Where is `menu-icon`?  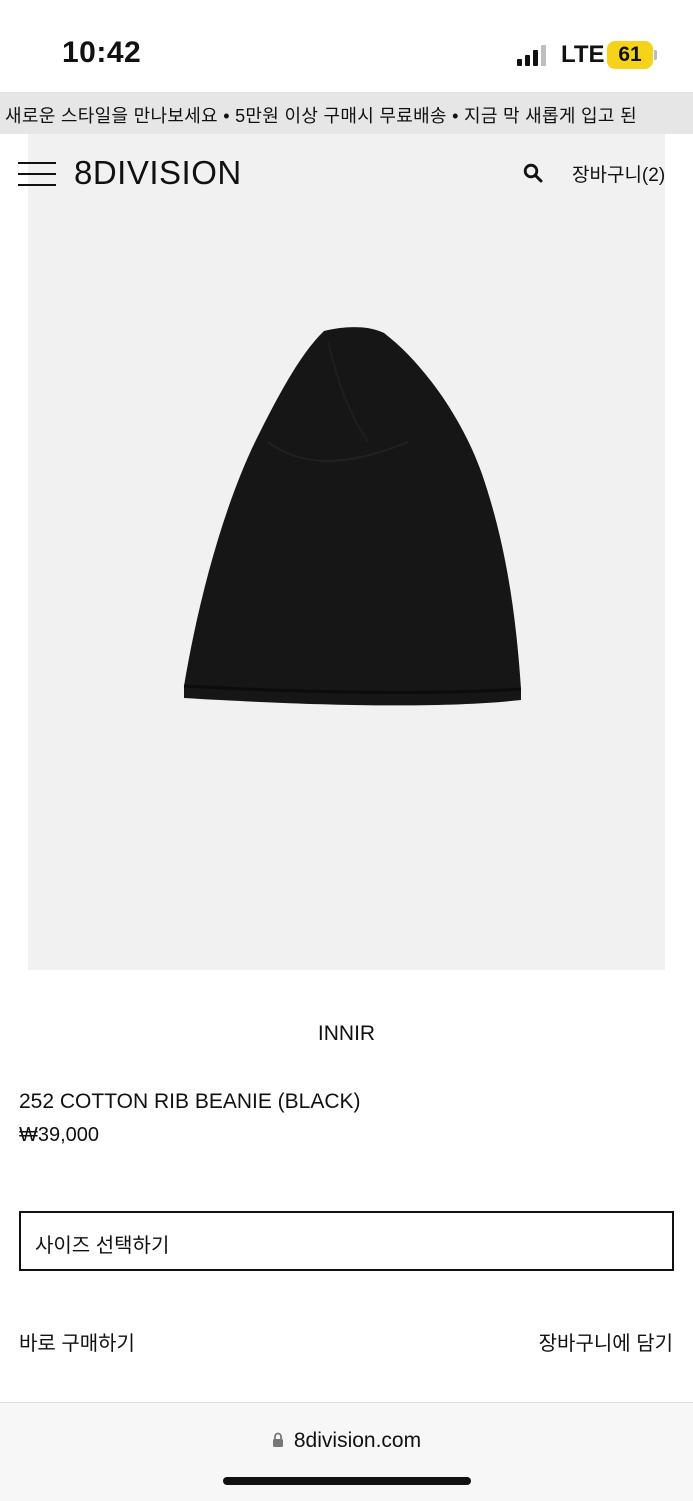
menu-icon is located at coordinates (37, 174).